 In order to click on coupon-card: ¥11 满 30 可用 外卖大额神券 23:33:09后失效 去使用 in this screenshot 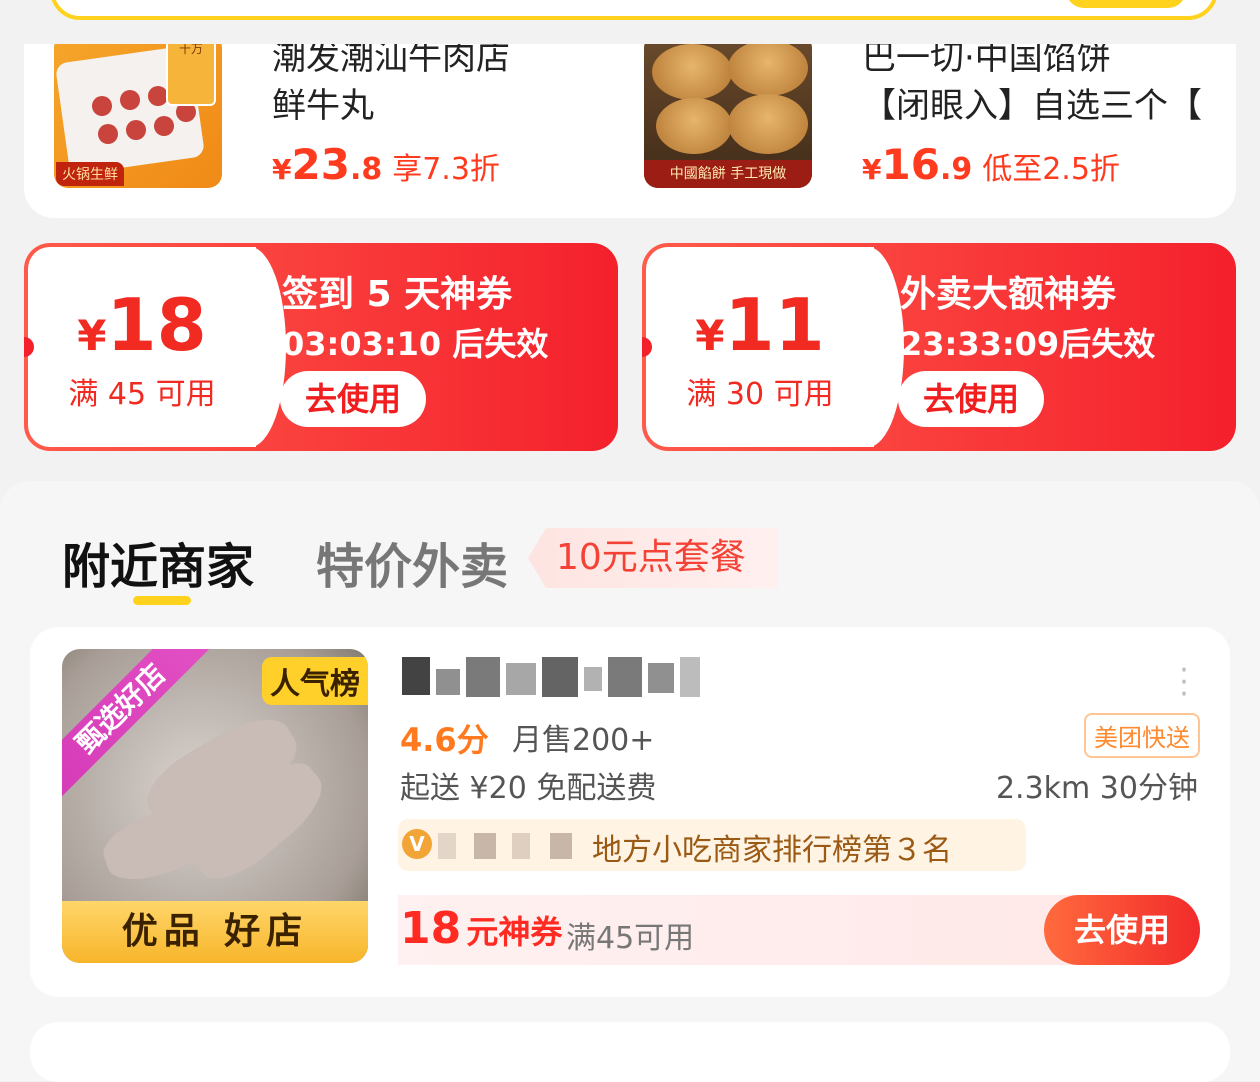, I will do `click(939, 347)`.